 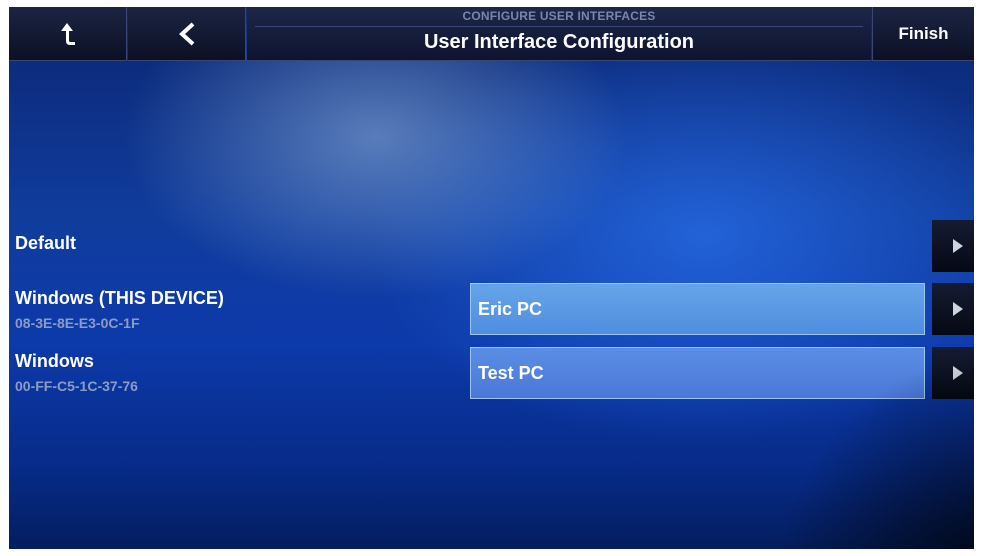 I want to click on title-divider, so click(x=559, y=26).